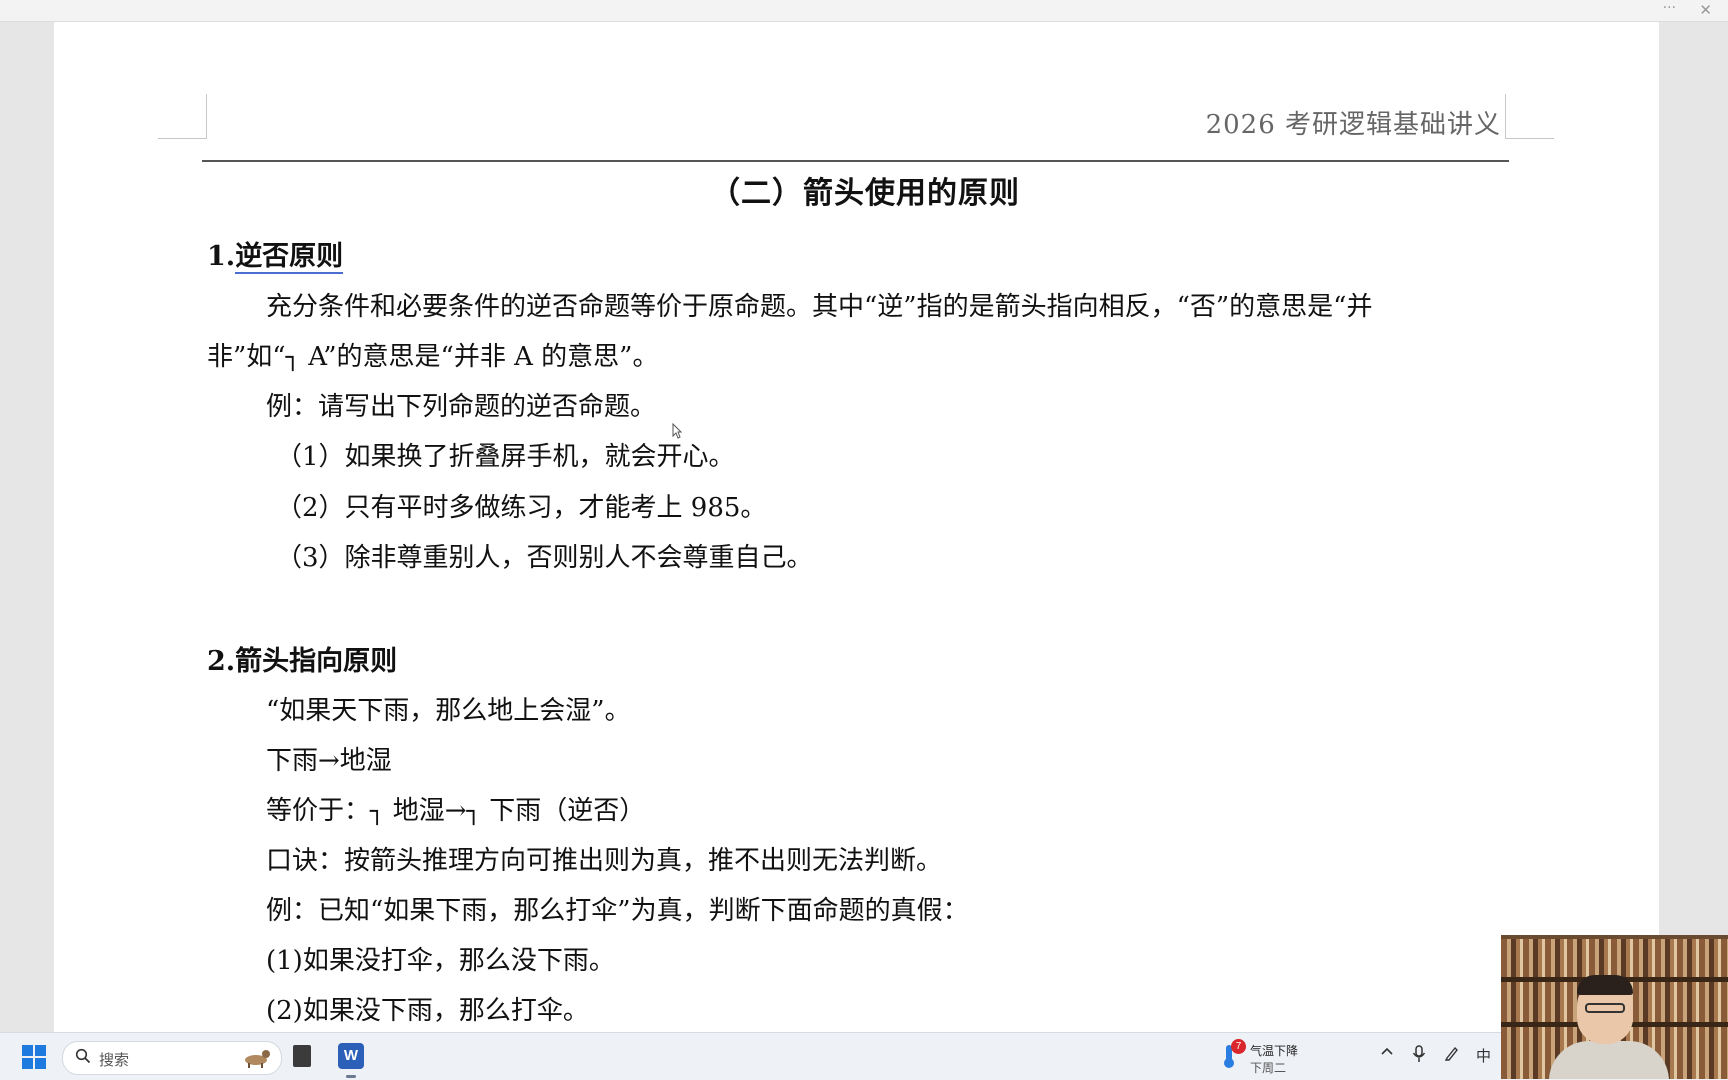  What do you see at coordinates (1705, 10) in the screenshot?
I see `close-icon: ✕` at bounding box center [1705, 10].